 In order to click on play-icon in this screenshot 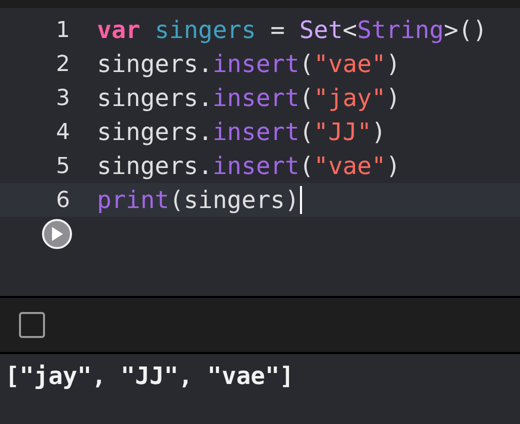, I will do `click(57, 234)`.